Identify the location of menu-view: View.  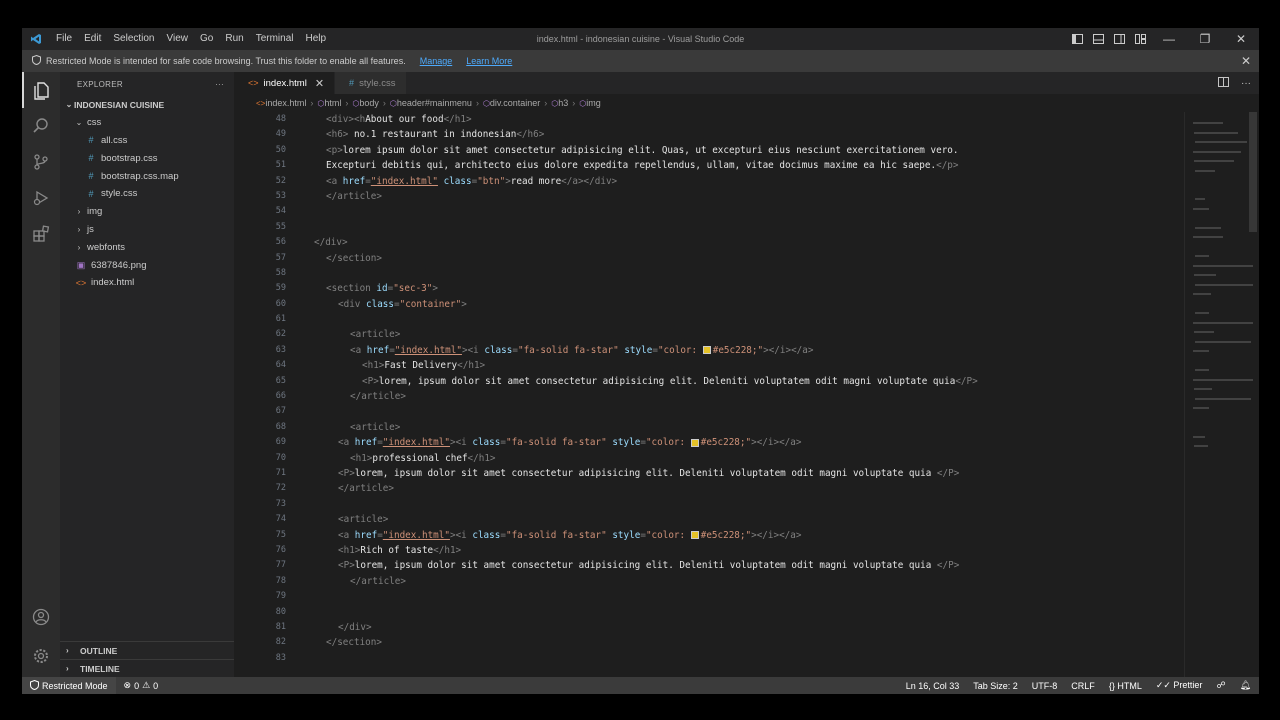
(178, 39).